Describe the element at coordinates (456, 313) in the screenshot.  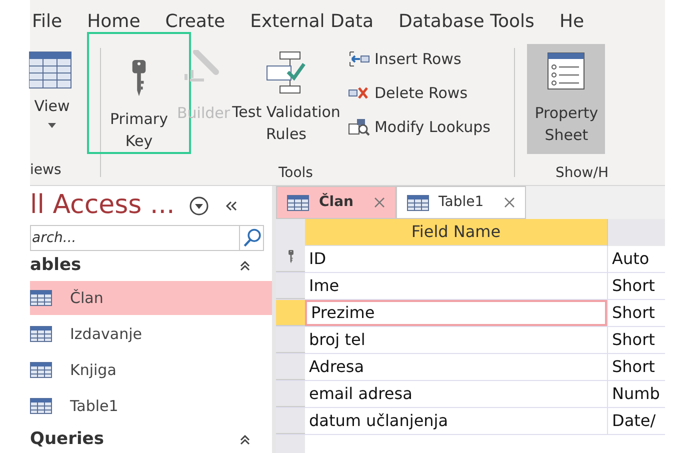
I see `table-cell: Prezime` at that location.